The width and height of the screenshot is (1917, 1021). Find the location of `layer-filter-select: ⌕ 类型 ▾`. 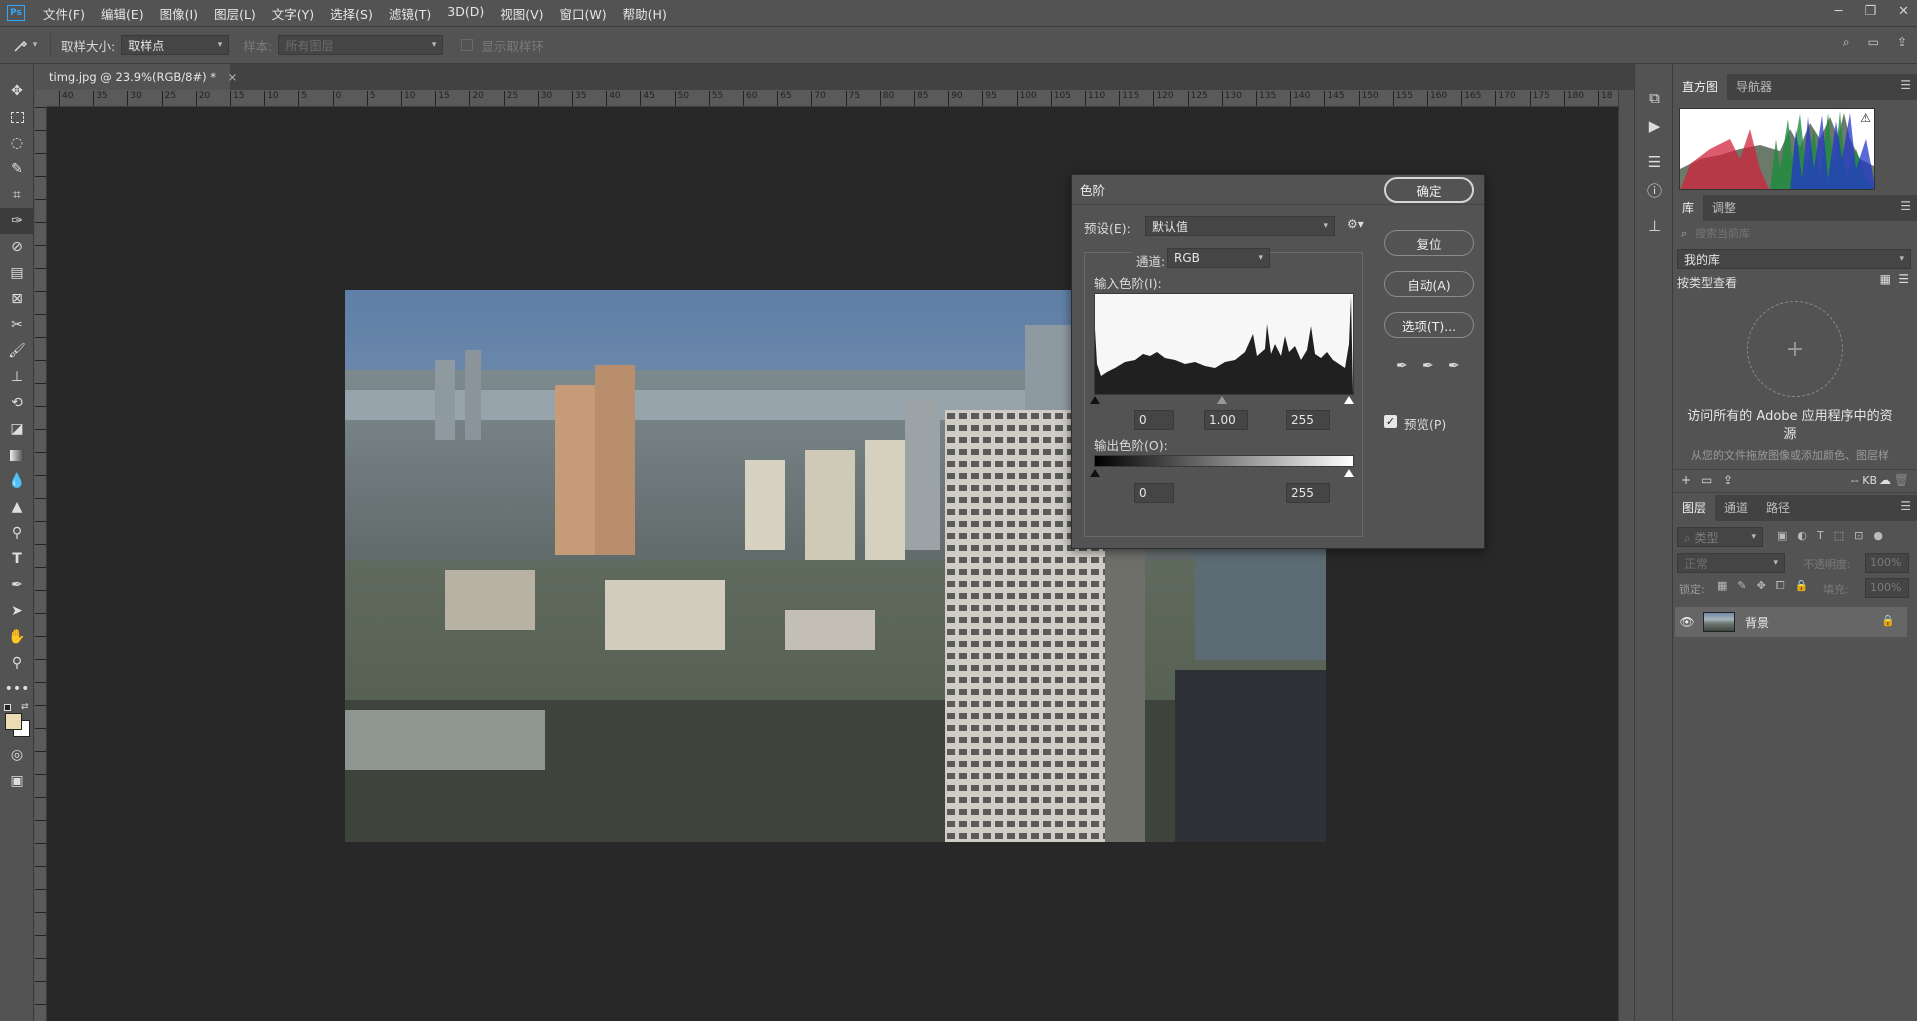

layer-filter-select: ⌕ 类型 ▾ is located at coordinates (1720, 537).